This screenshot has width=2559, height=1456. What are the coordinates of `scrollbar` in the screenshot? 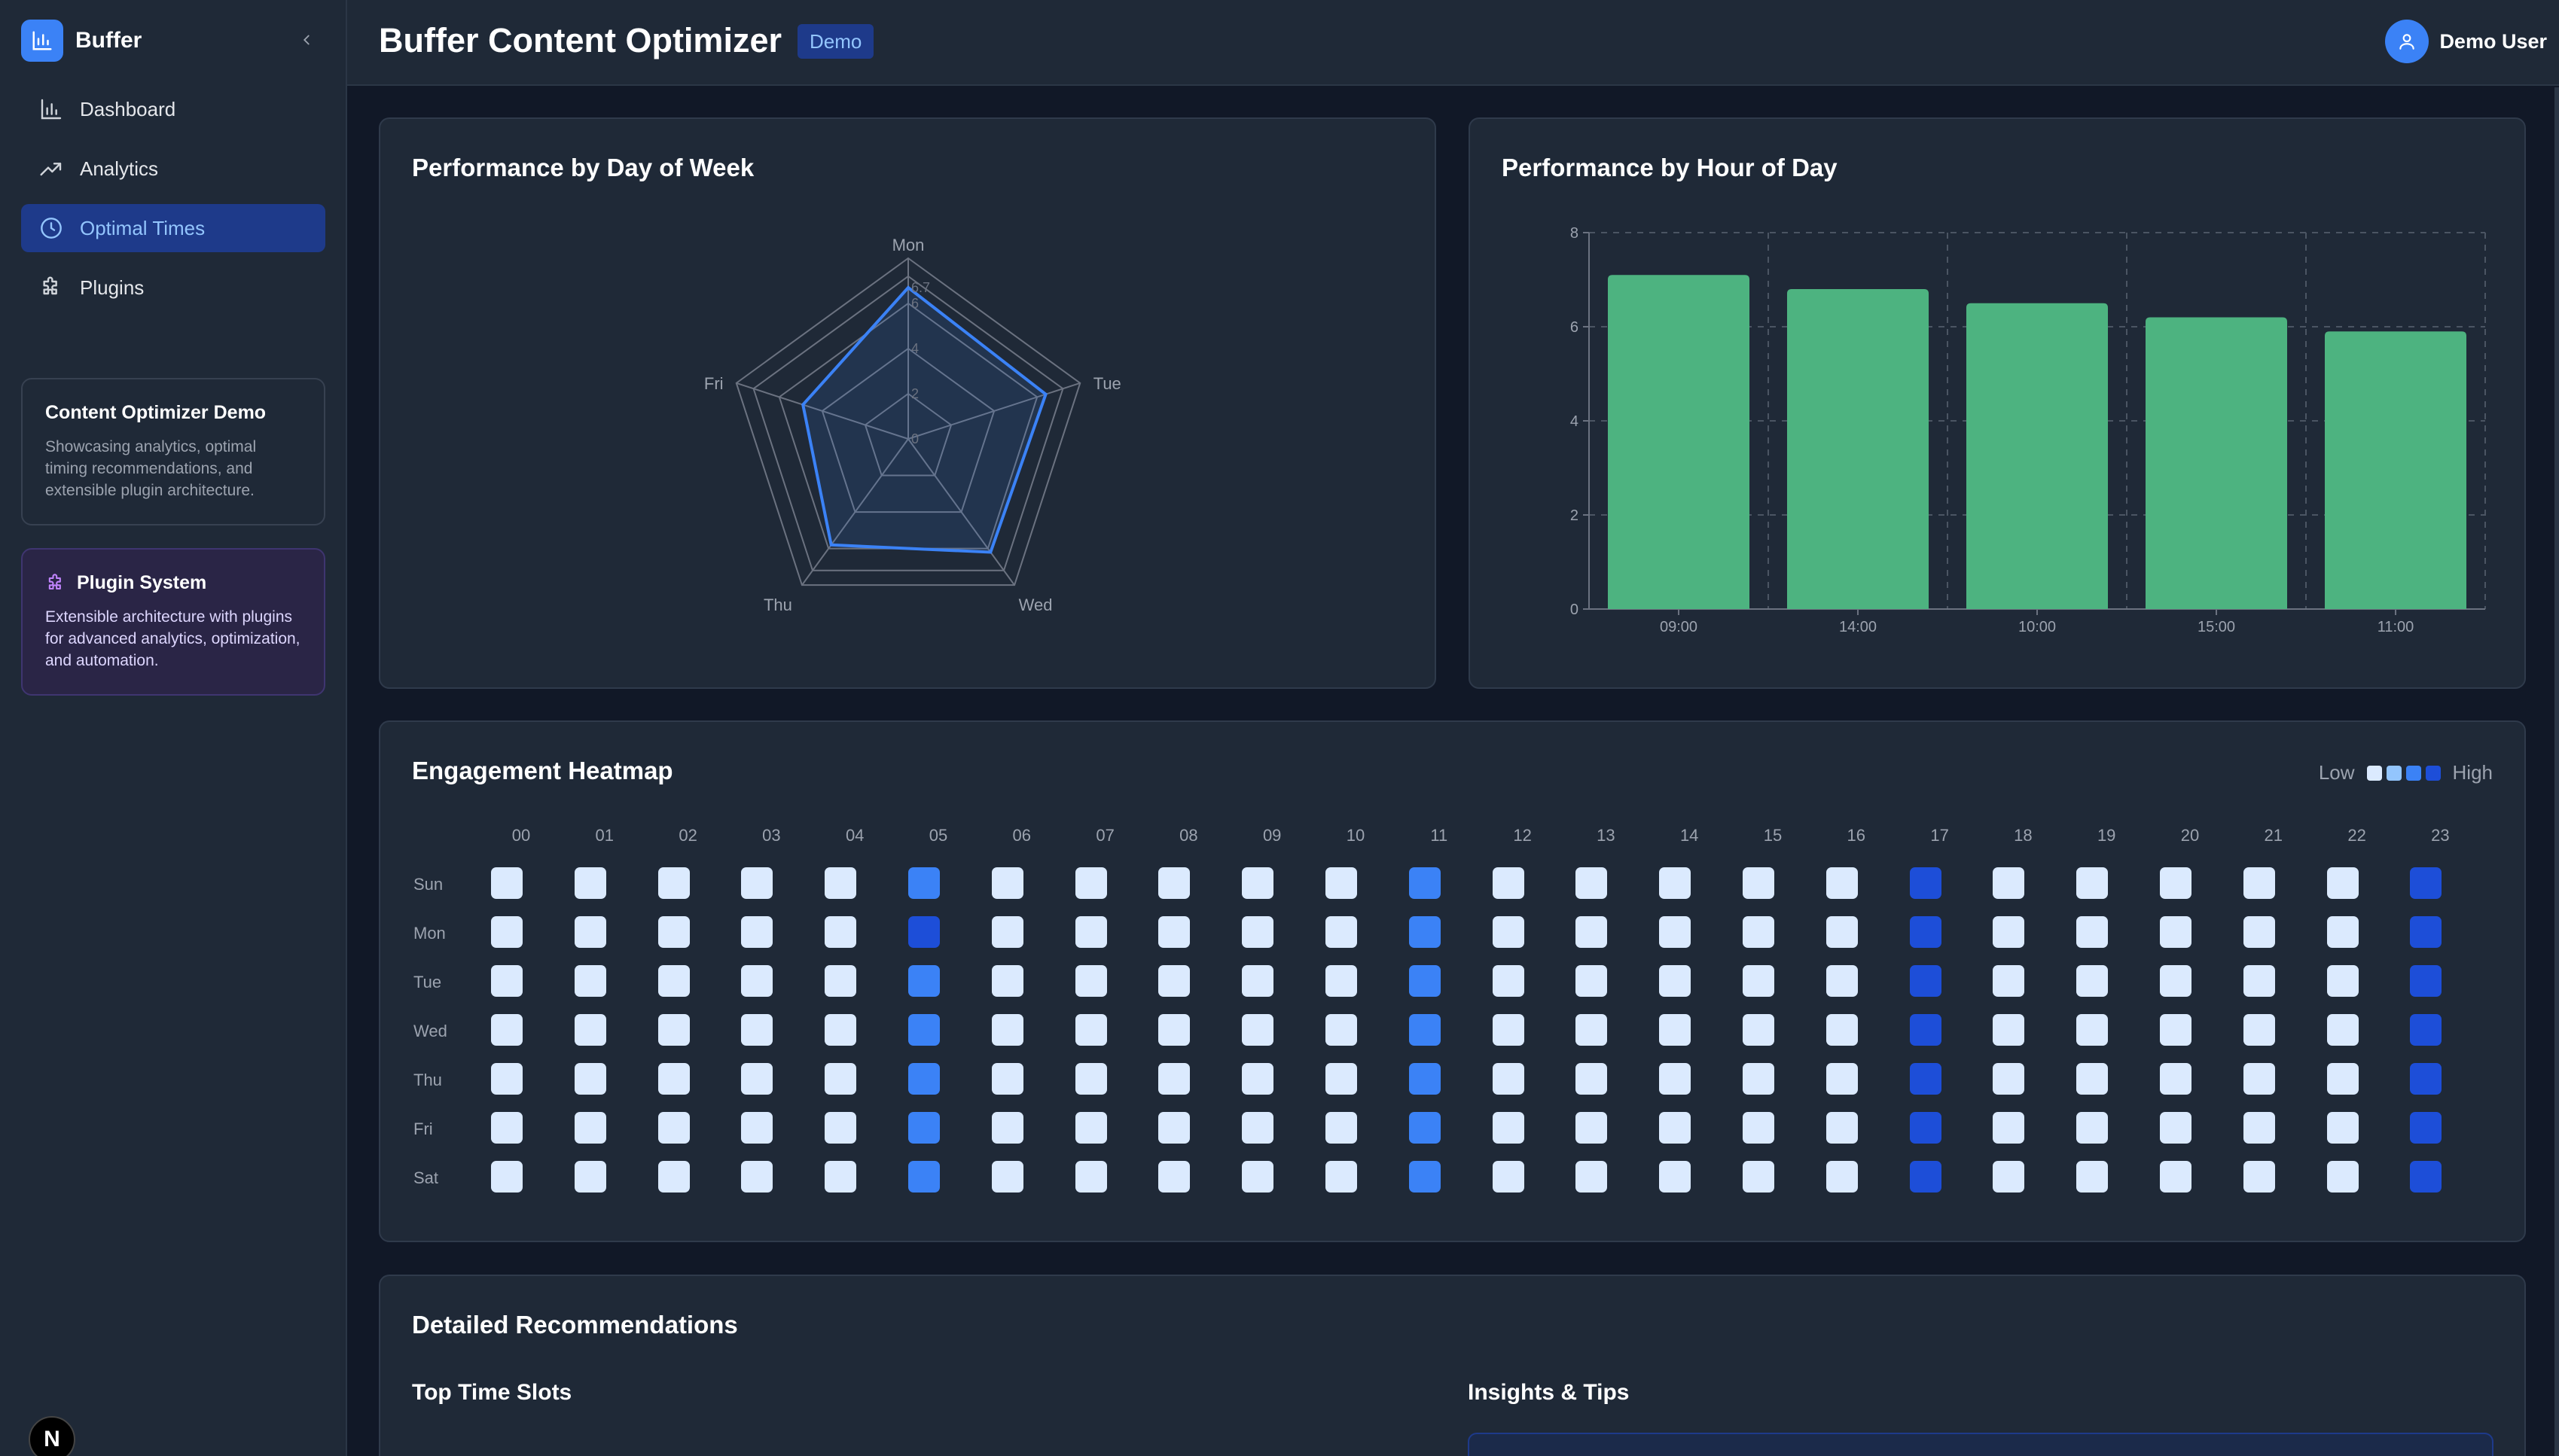 It's located at (2556, 771).